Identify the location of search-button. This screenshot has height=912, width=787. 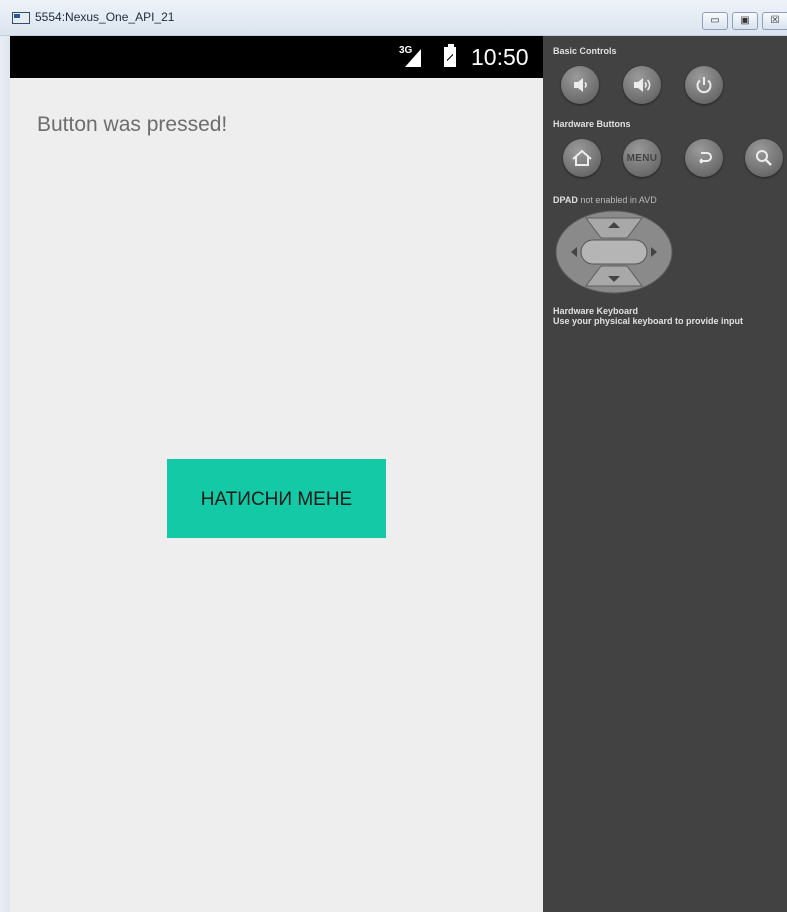
(764, 158).